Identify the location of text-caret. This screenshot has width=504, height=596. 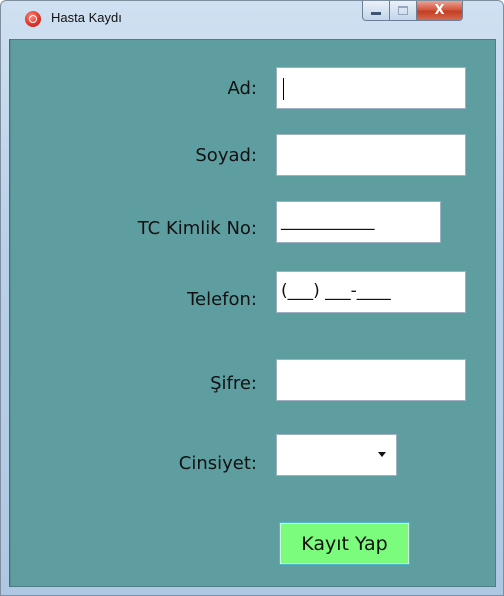
(283, 89).